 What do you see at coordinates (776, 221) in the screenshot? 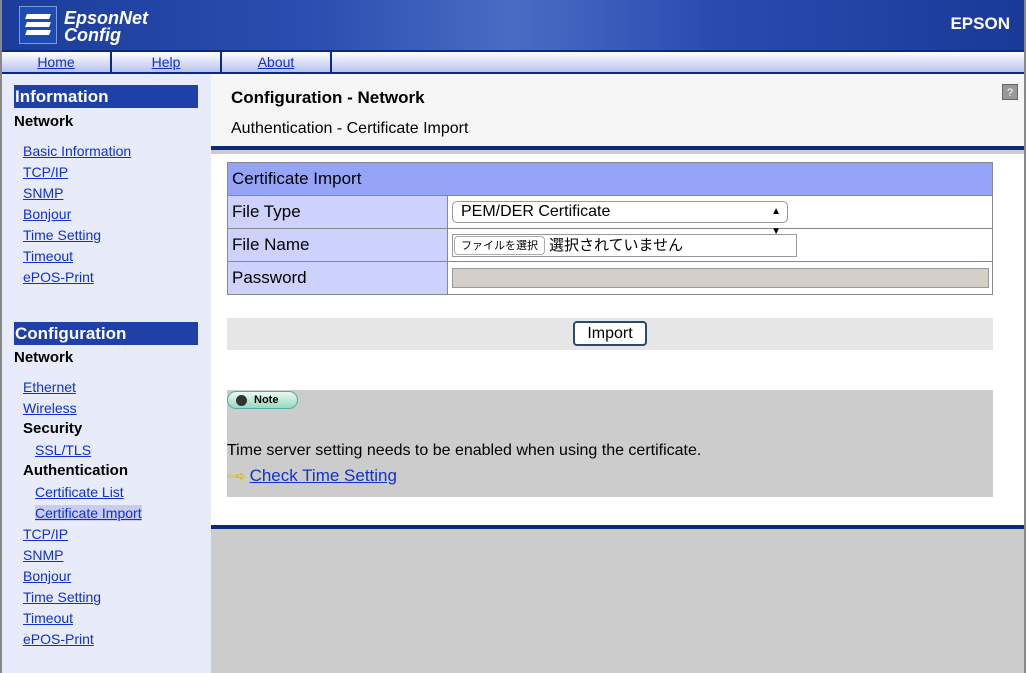
I see `select-arrows-icon: ▲ ▼` at bounding box center [776, 221].